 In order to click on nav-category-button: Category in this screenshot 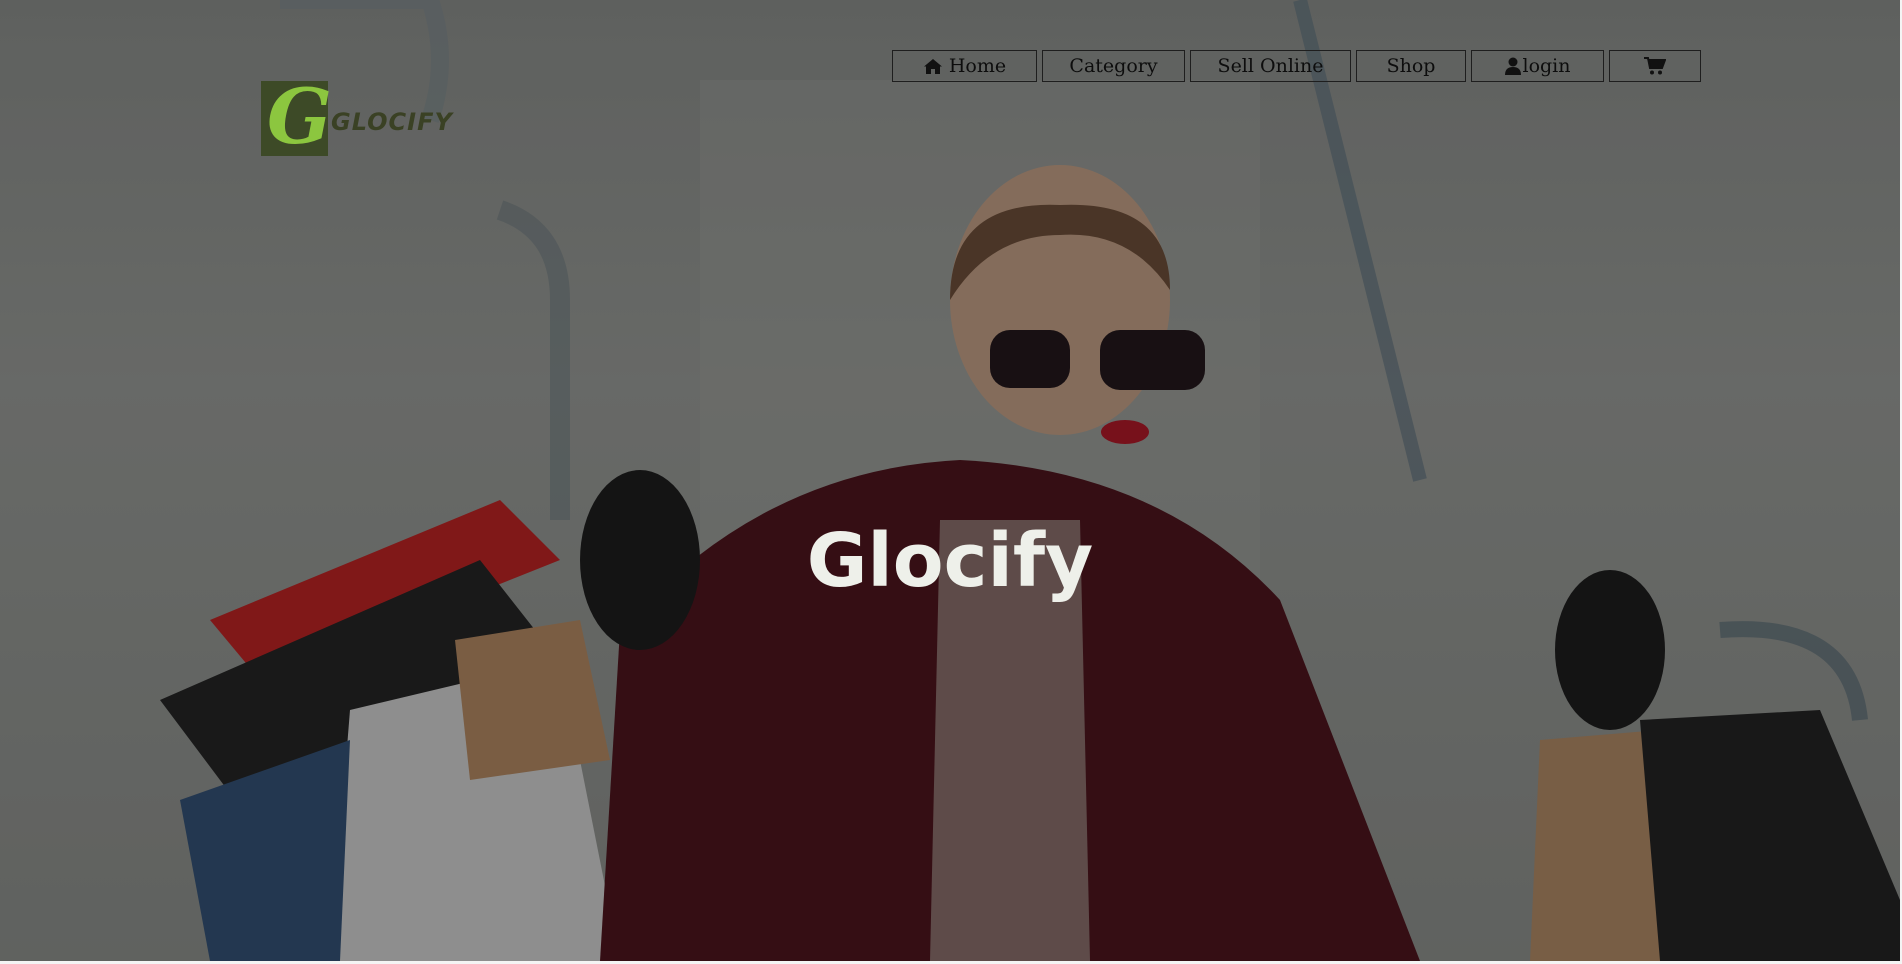, I will do `click(1113, 66)`.